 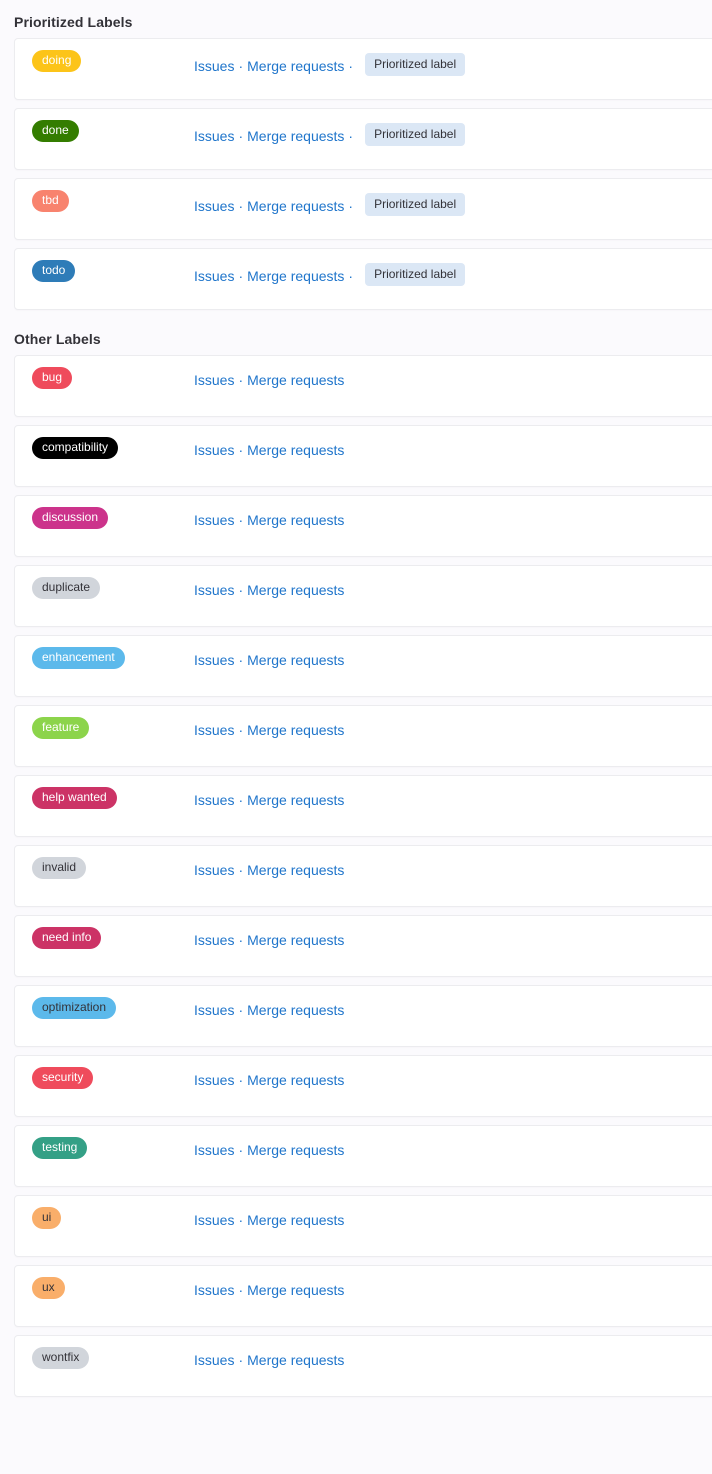 I want to click on label-actions: Issues · Merge requests · Prioritized label, so click(x=330, y=133).